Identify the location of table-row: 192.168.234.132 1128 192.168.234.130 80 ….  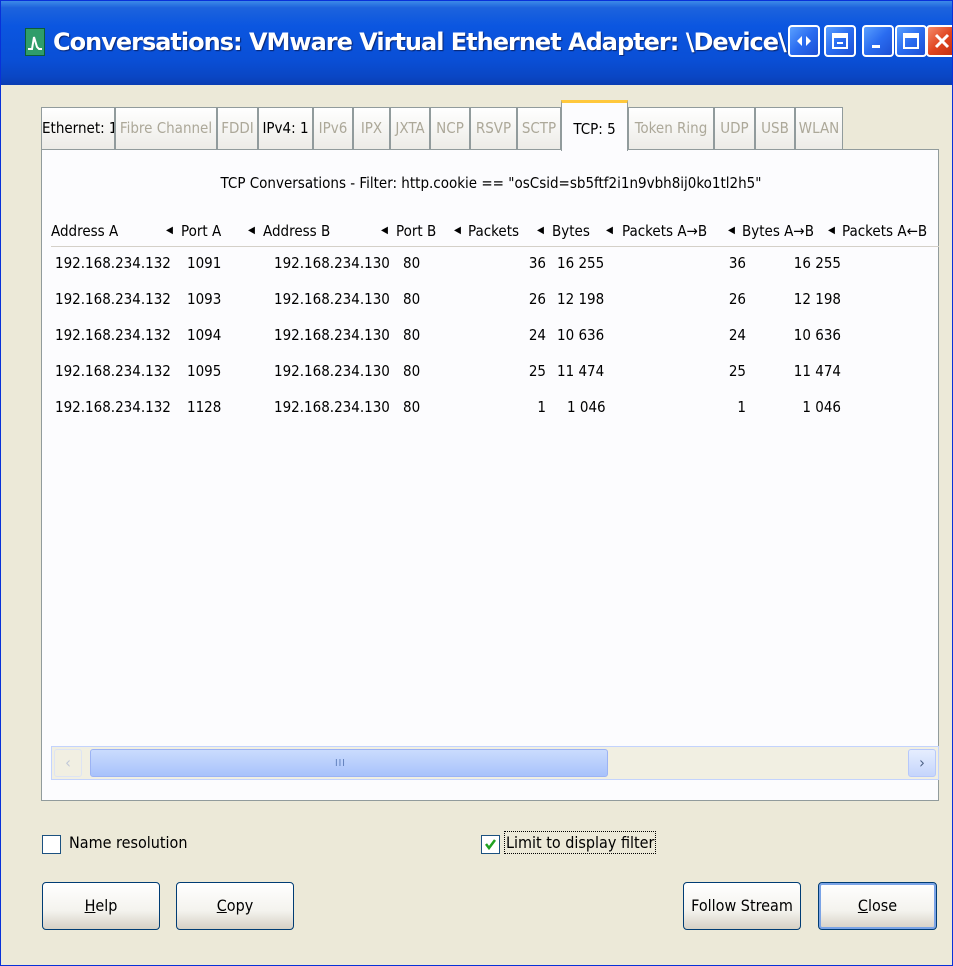
(495, 407).